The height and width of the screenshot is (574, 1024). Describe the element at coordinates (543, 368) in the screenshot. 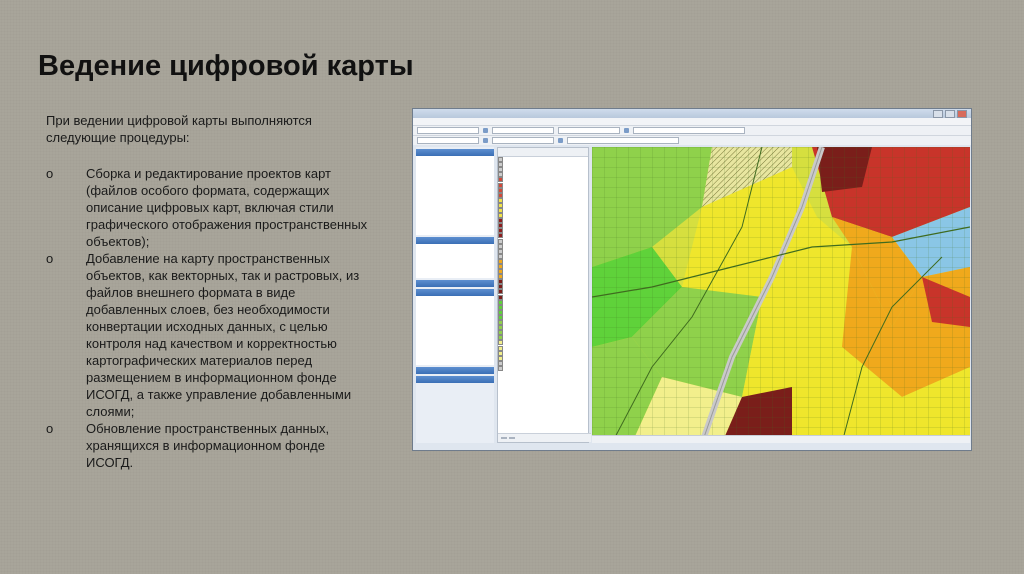

I see `layer-item` at that location.